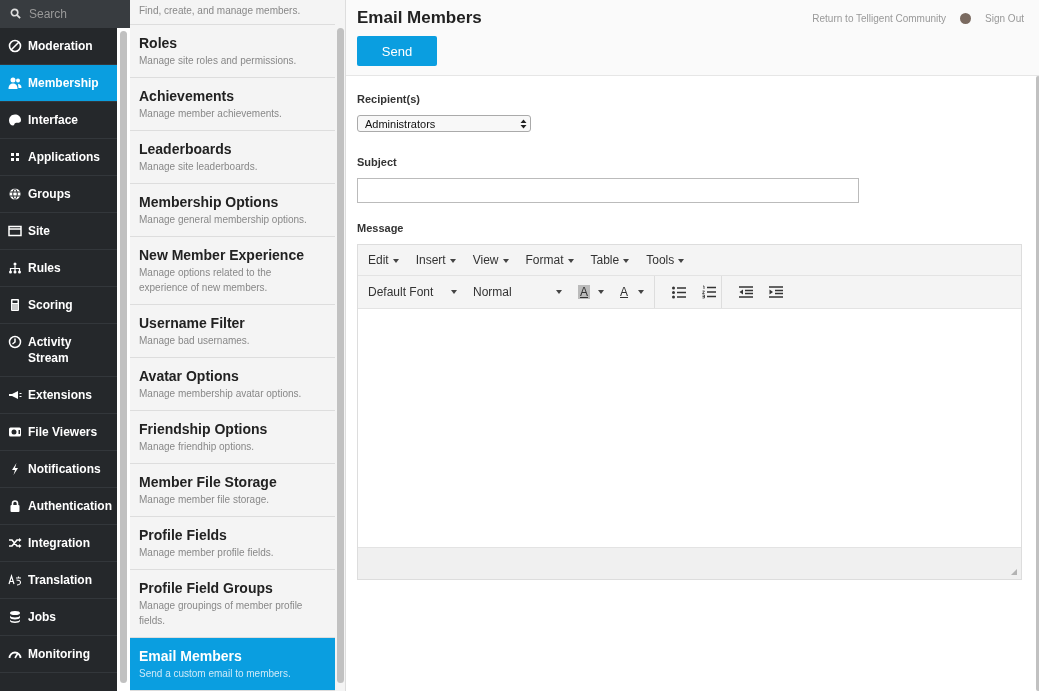 This screenshot has height=691, width=1039. What do you see at coordinates (377, 162) in the screenshot?
I see `field-label: Subject` at bounding box center [377, 162].